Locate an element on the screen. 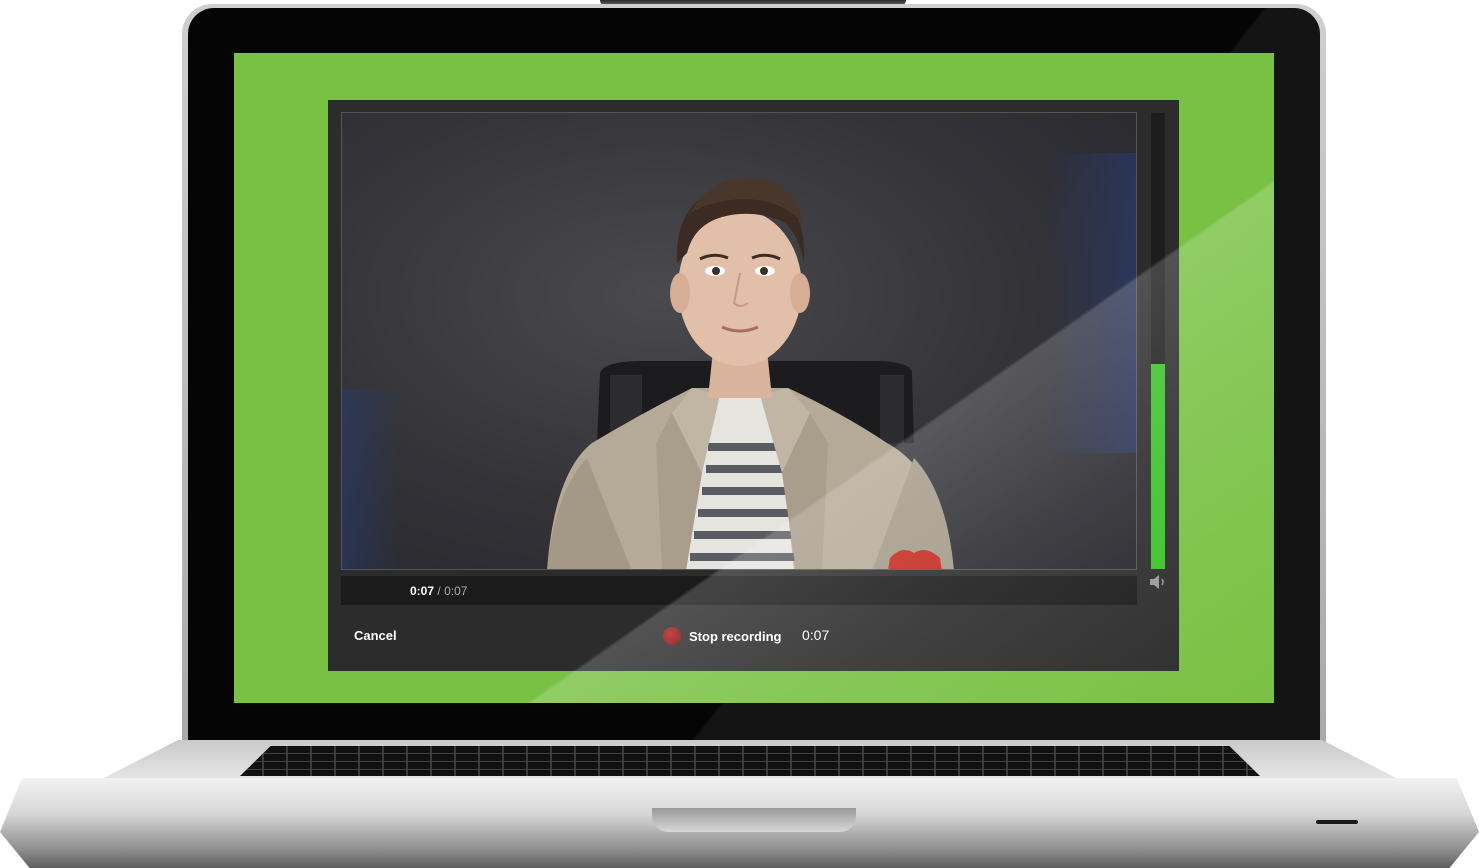 Image resolution: width=1479 pixels, height=868 pixels. webcam-person-image is located at coordinates (750, 373).